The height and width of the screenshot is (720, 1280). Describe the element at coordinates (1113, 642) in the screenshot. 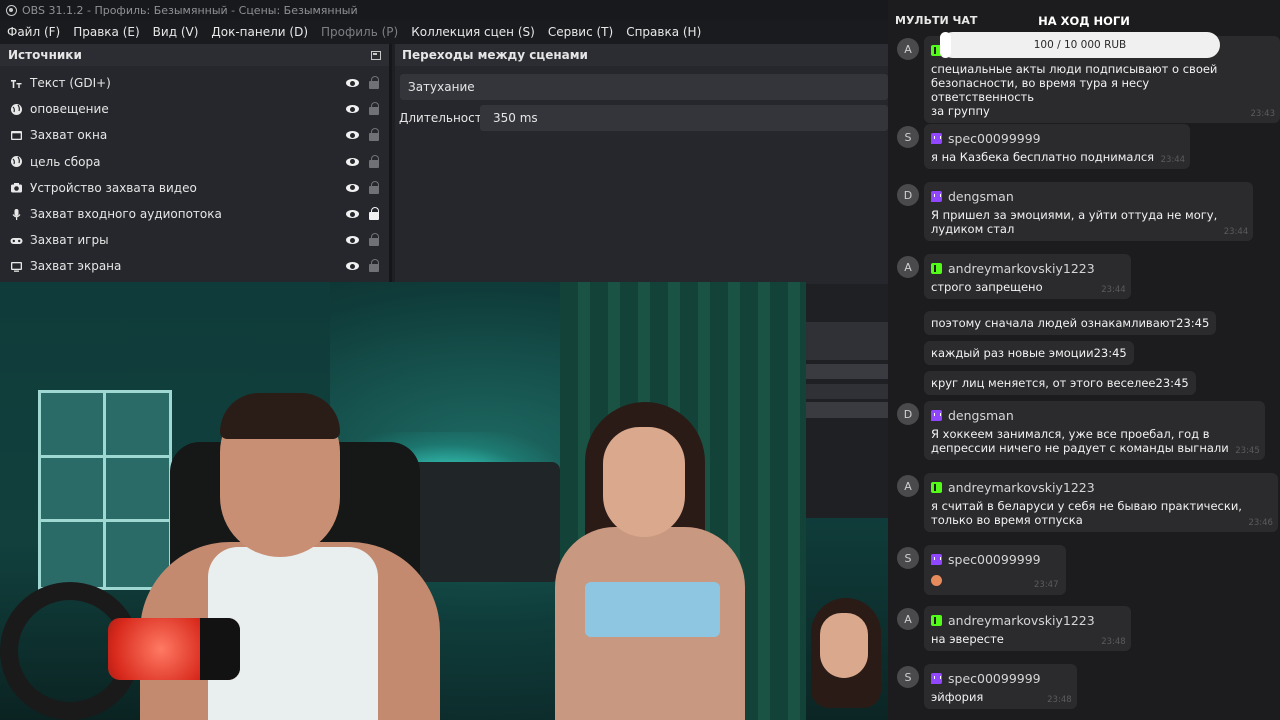

I see `message-time: 23:48` at that location.